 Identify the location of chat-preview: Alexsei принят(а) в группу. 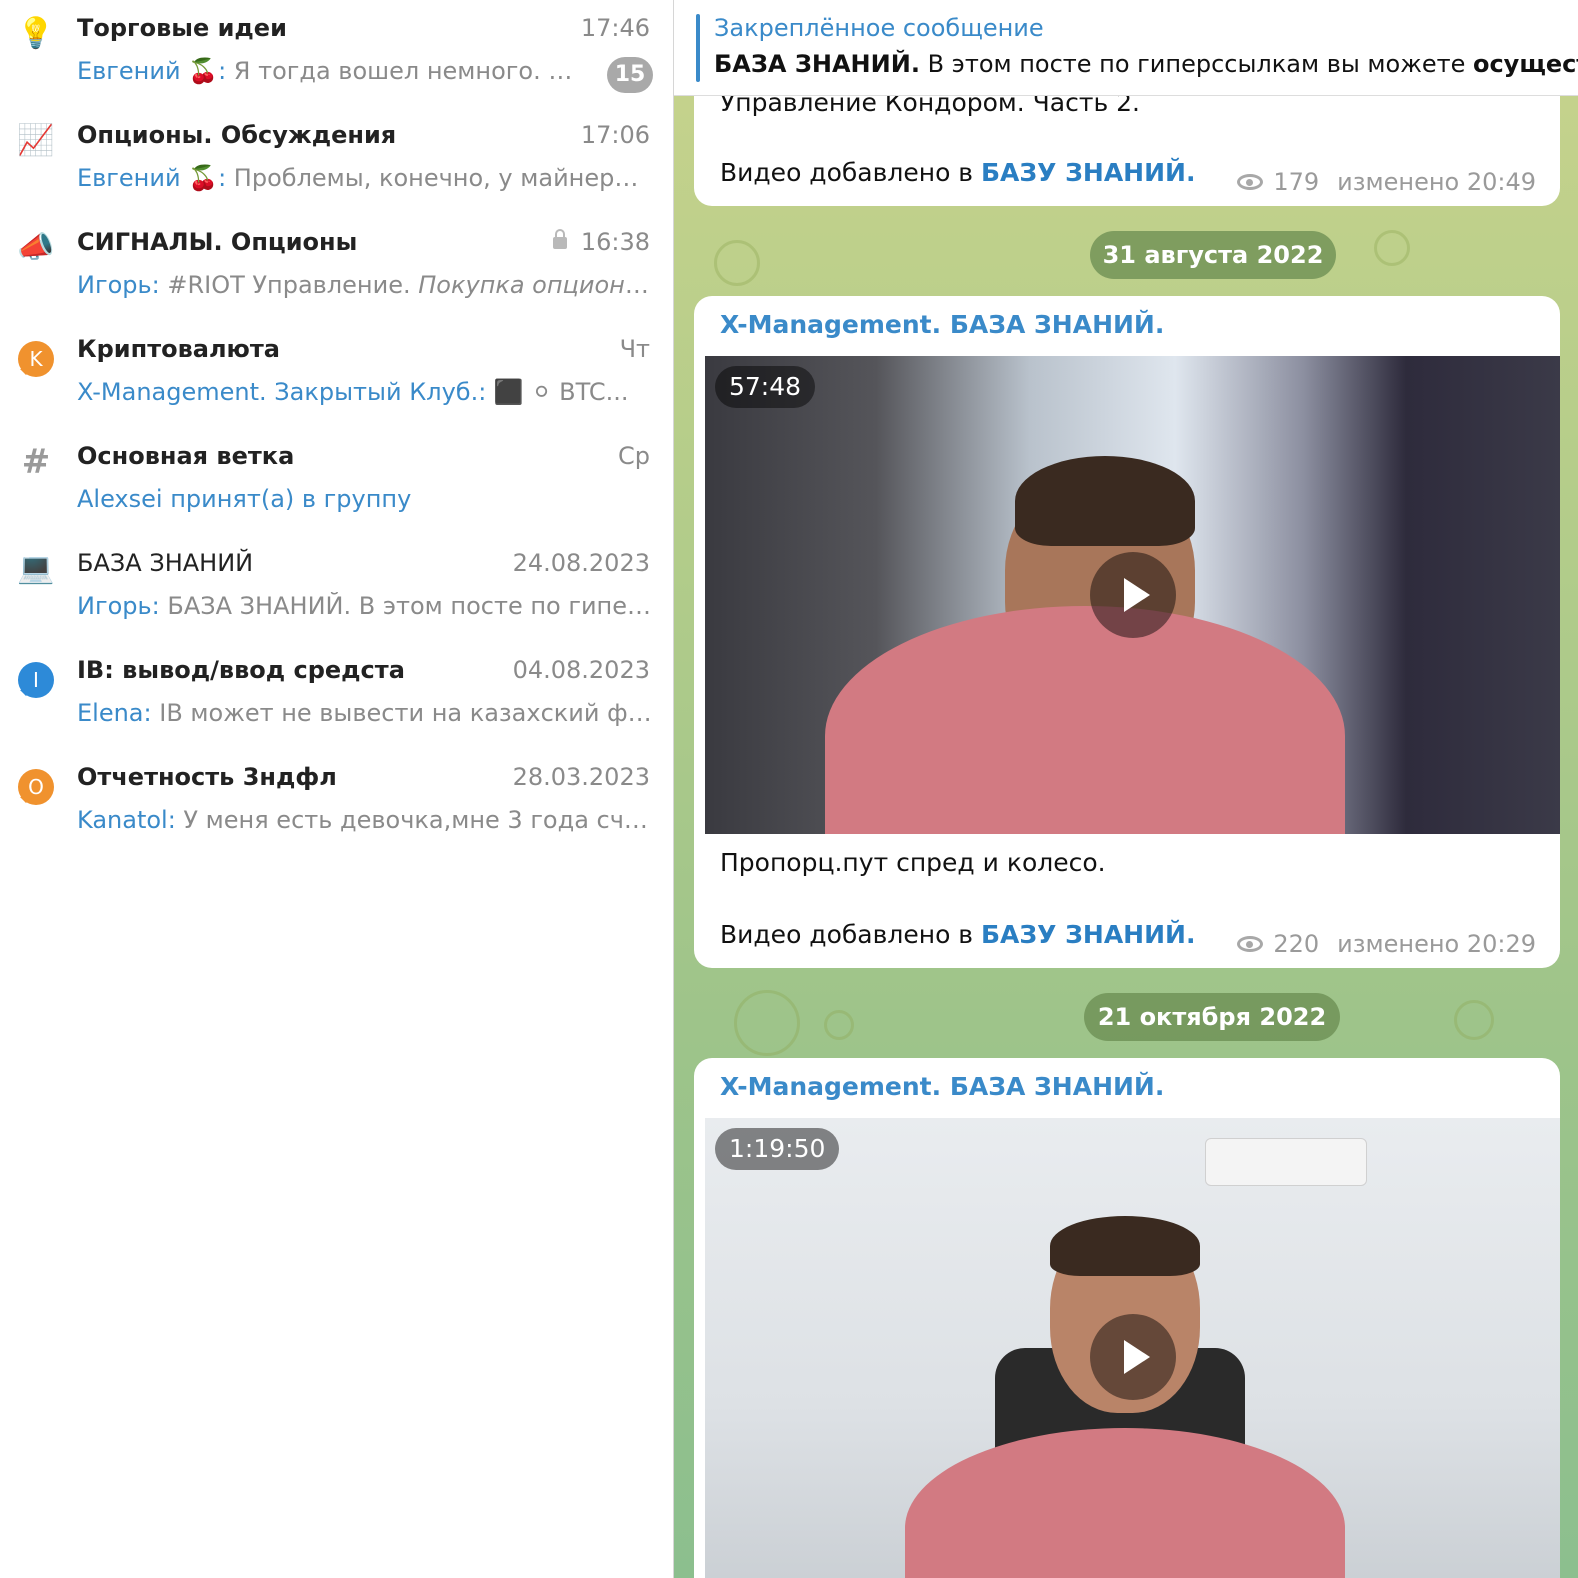
(364, 499).